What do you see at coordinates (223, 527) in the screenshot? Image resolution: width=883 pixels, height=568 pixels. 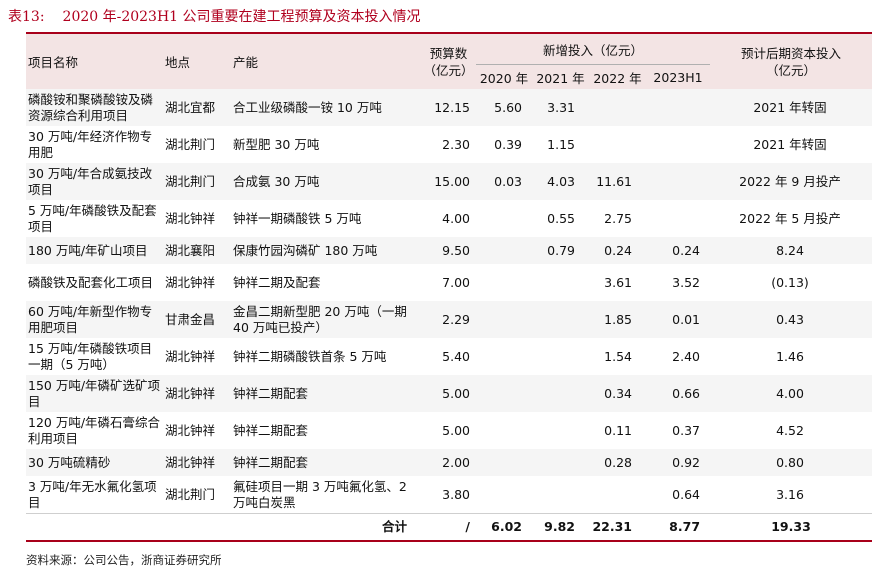 I see `total-label: 合计` at bounding box center [223, 527].